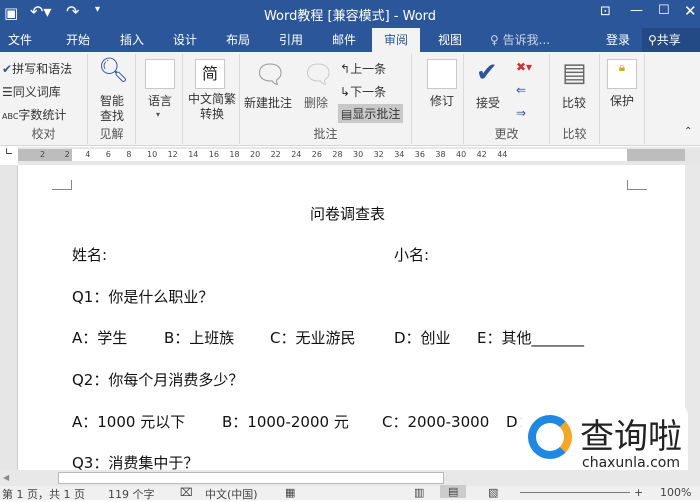 The height and width of the screenshot is (502, 700). I want to click on ruler-tick-label: 32, so click(378, 154).